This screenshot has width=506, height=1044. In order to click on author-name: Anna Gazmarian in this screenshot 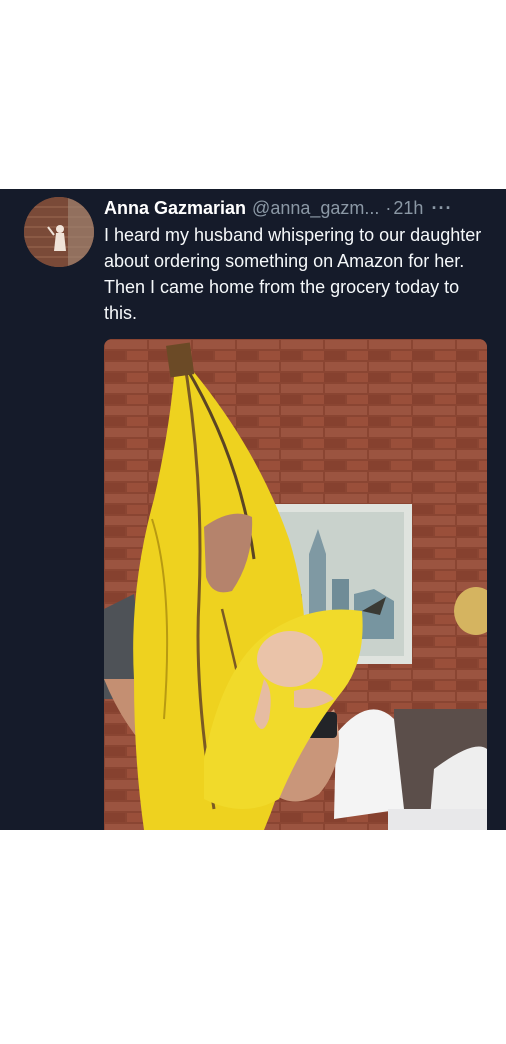, I will do `click(175, 208)`.